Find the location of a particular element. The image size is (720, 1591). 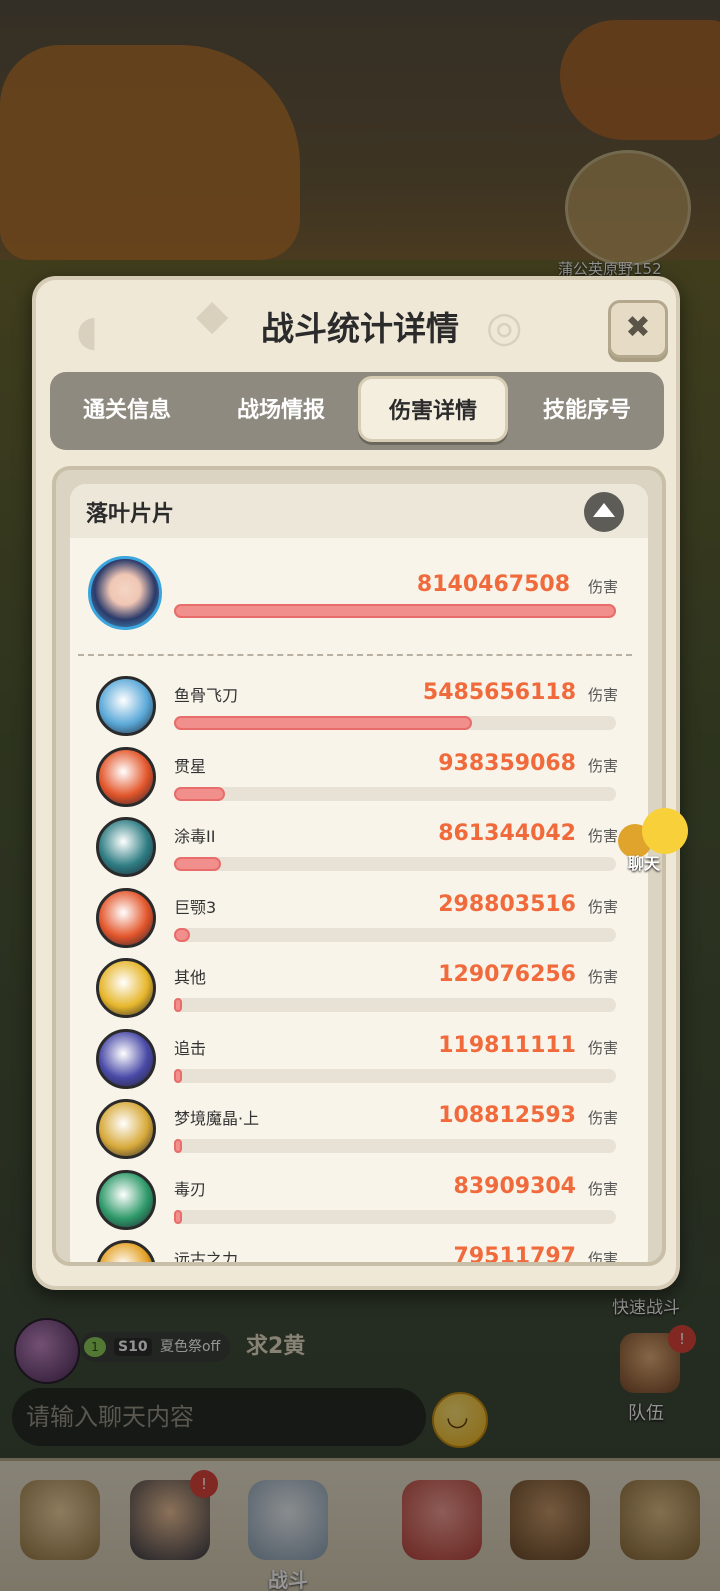

player-name: 落叶片片 is located at coordinates (130, 514).